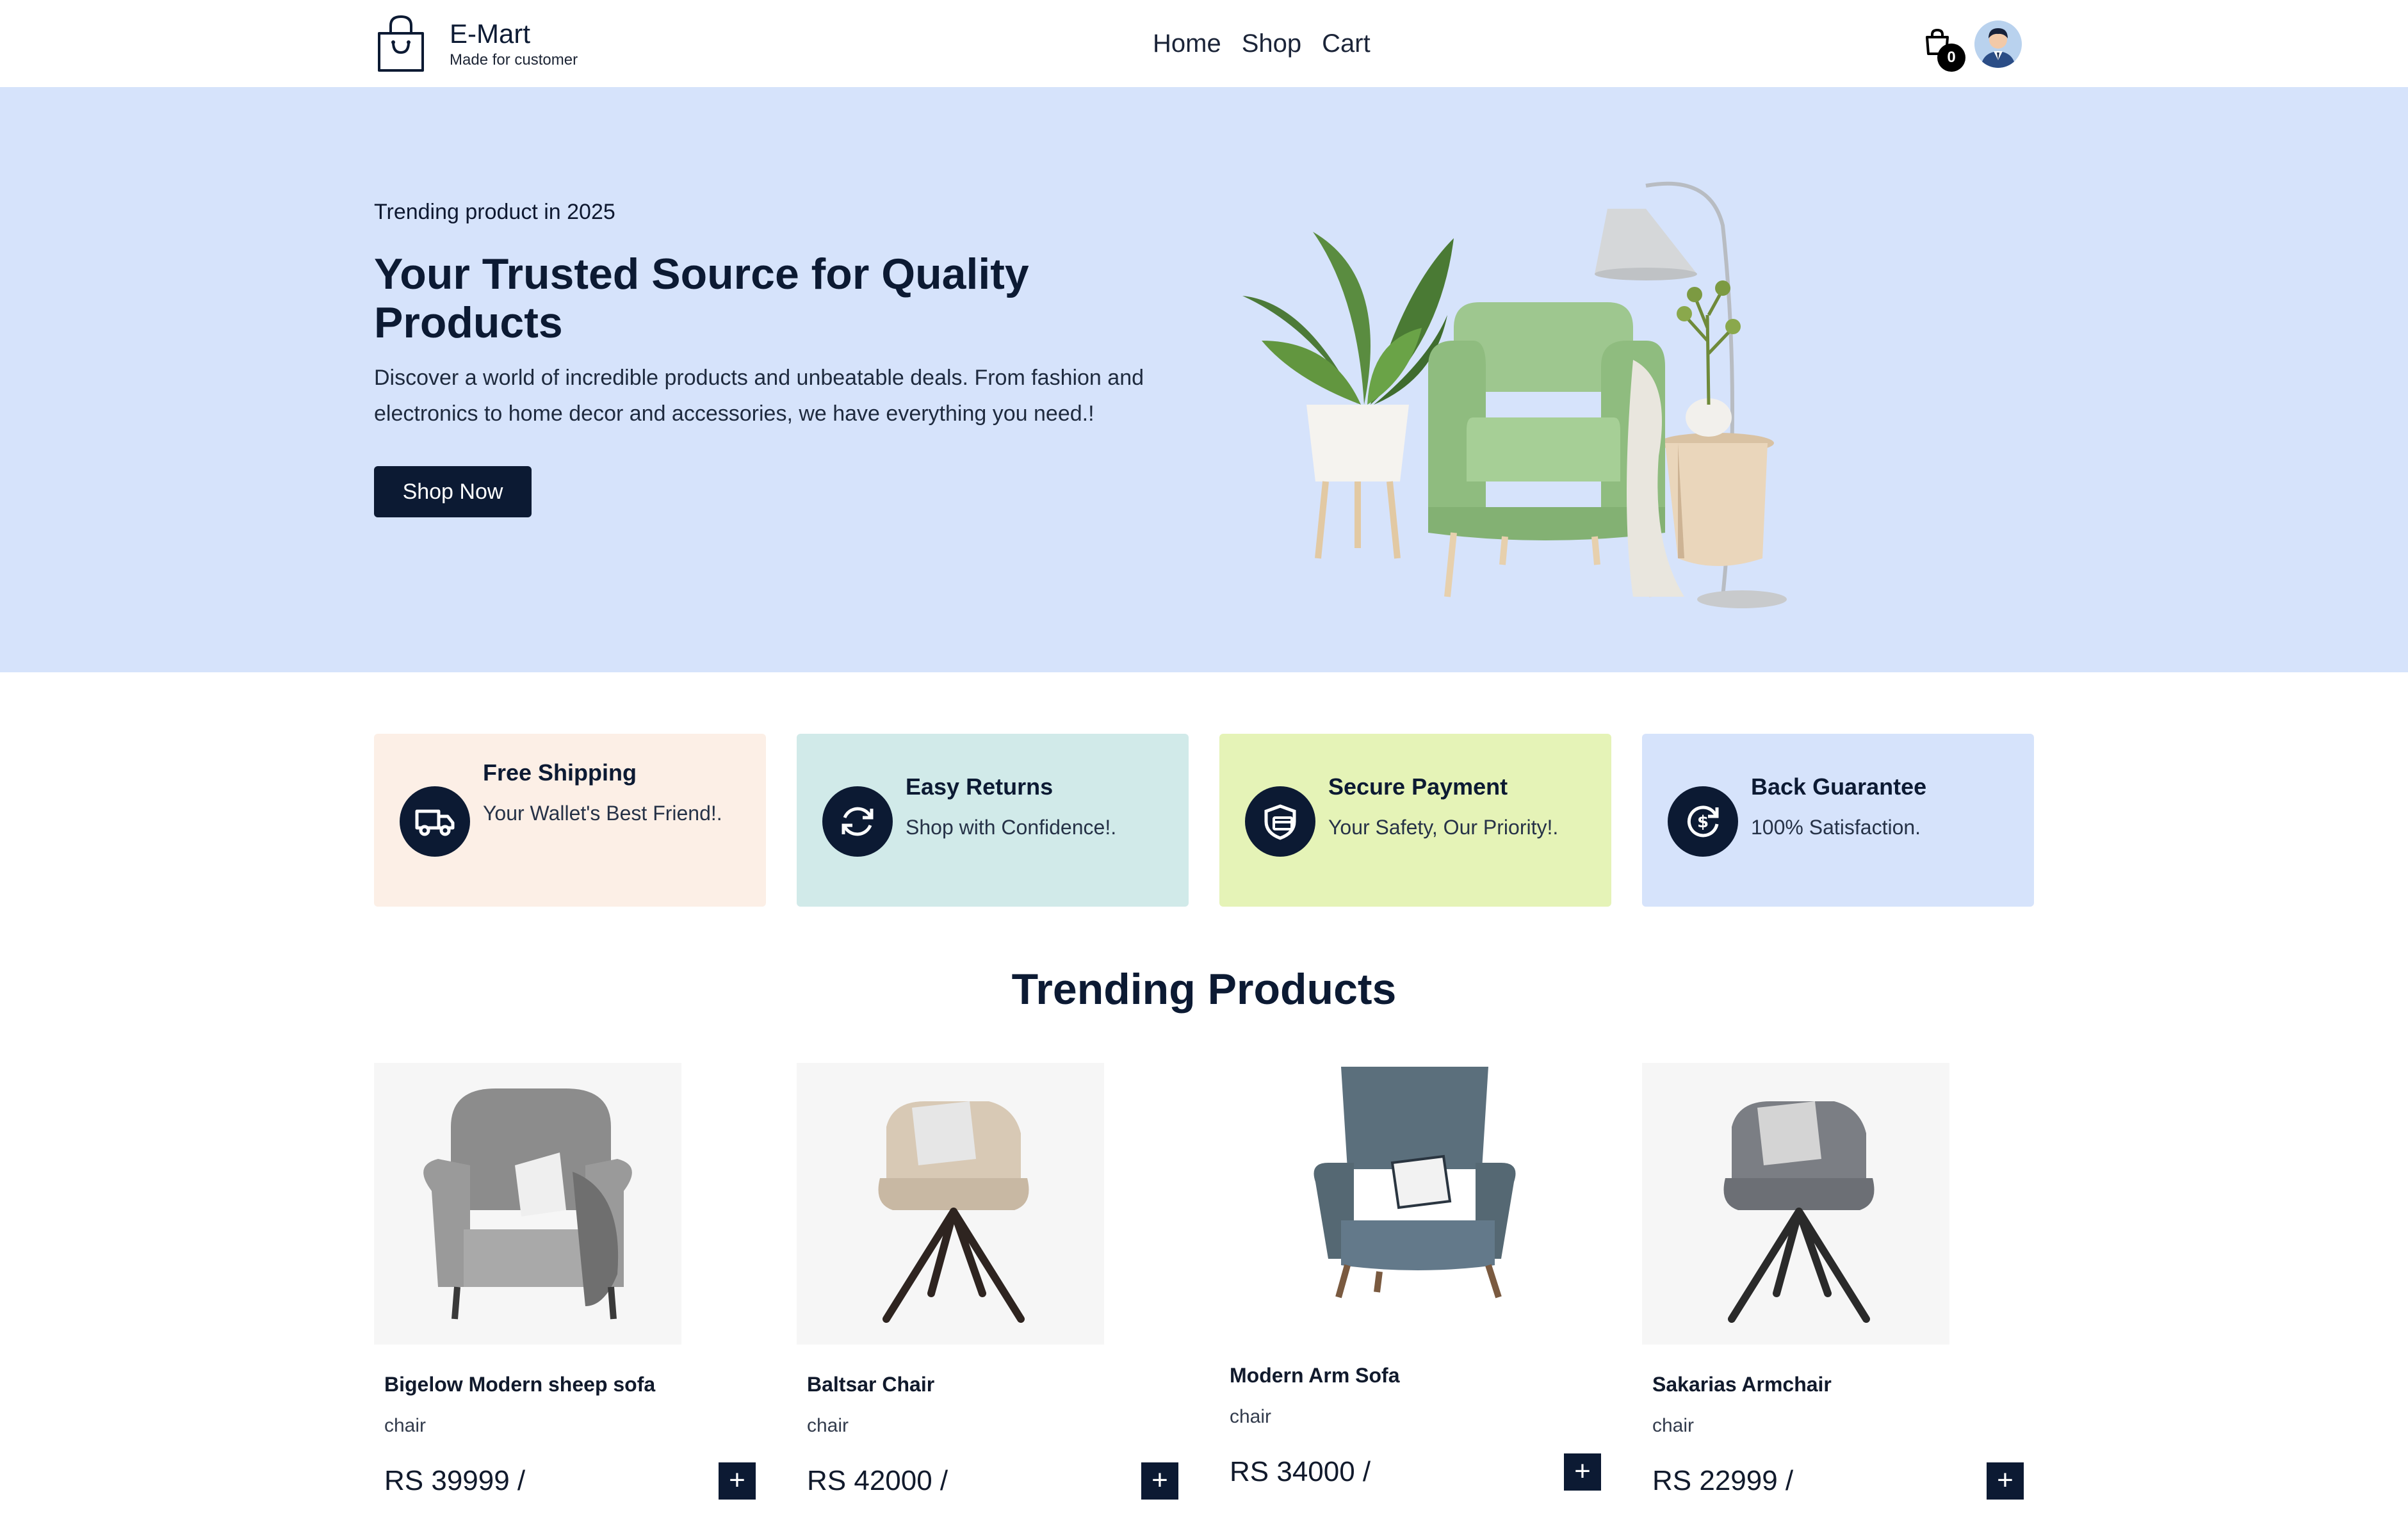  I want to click on product-name: Baltsar Chair, so click(871, 1384).